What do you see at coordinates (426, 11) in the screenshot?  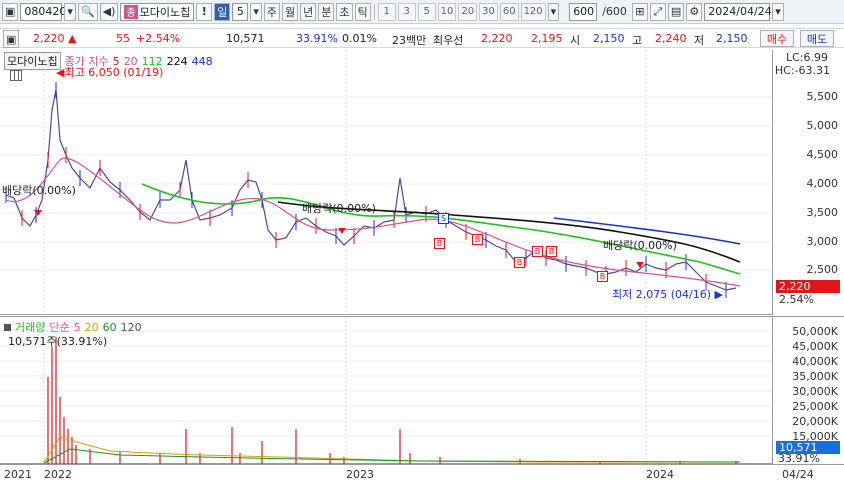 I see `interval-5-button: 5` at bounding box center [426, 11].